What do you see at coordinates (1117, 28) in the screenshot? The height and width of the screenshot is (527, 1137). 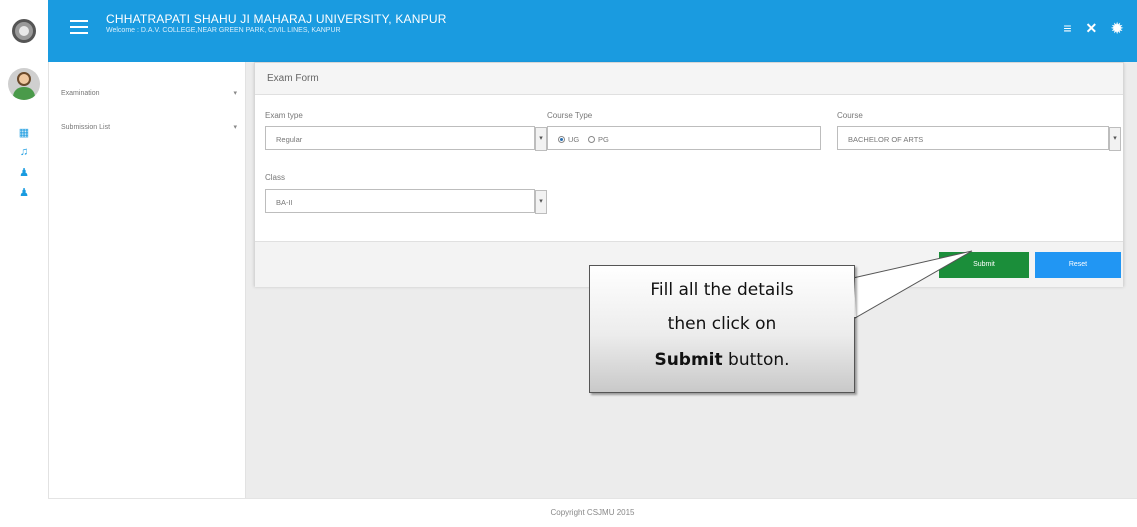 I see `gear-icon: ✹` at bounding box center [1117, 28].